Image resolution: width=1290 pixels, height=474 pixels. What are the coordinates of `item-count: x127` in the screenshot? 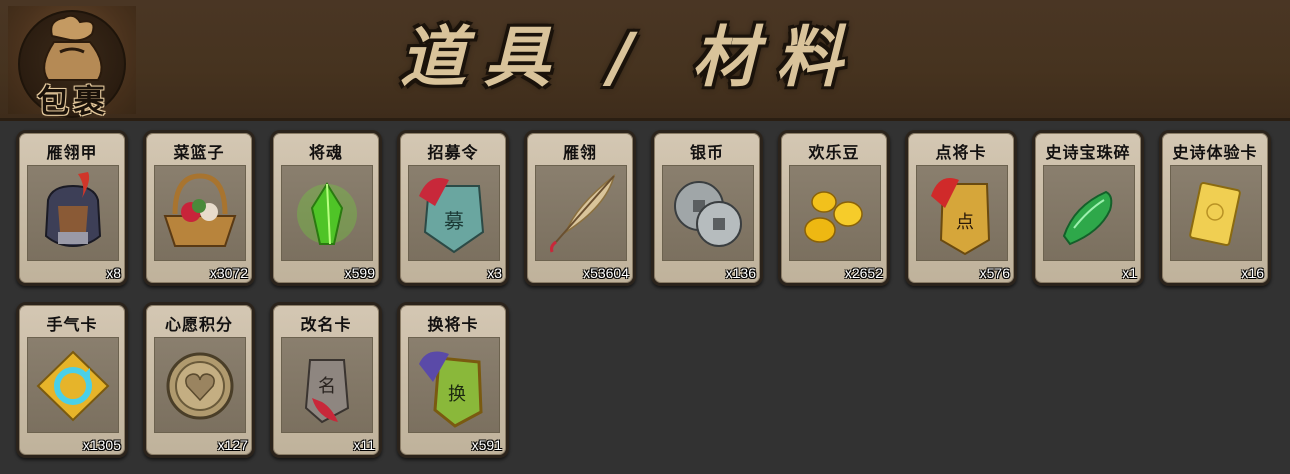 It's located at (232, 445).